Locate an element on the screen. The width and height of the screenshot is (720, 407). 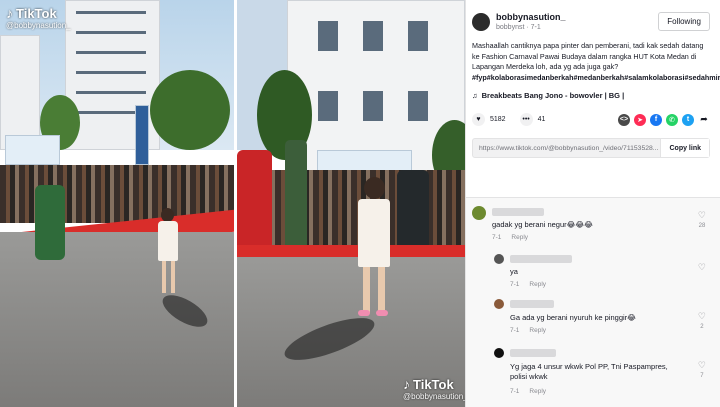
comment-like: ♡ 7 is located at coordinates (702, 369).